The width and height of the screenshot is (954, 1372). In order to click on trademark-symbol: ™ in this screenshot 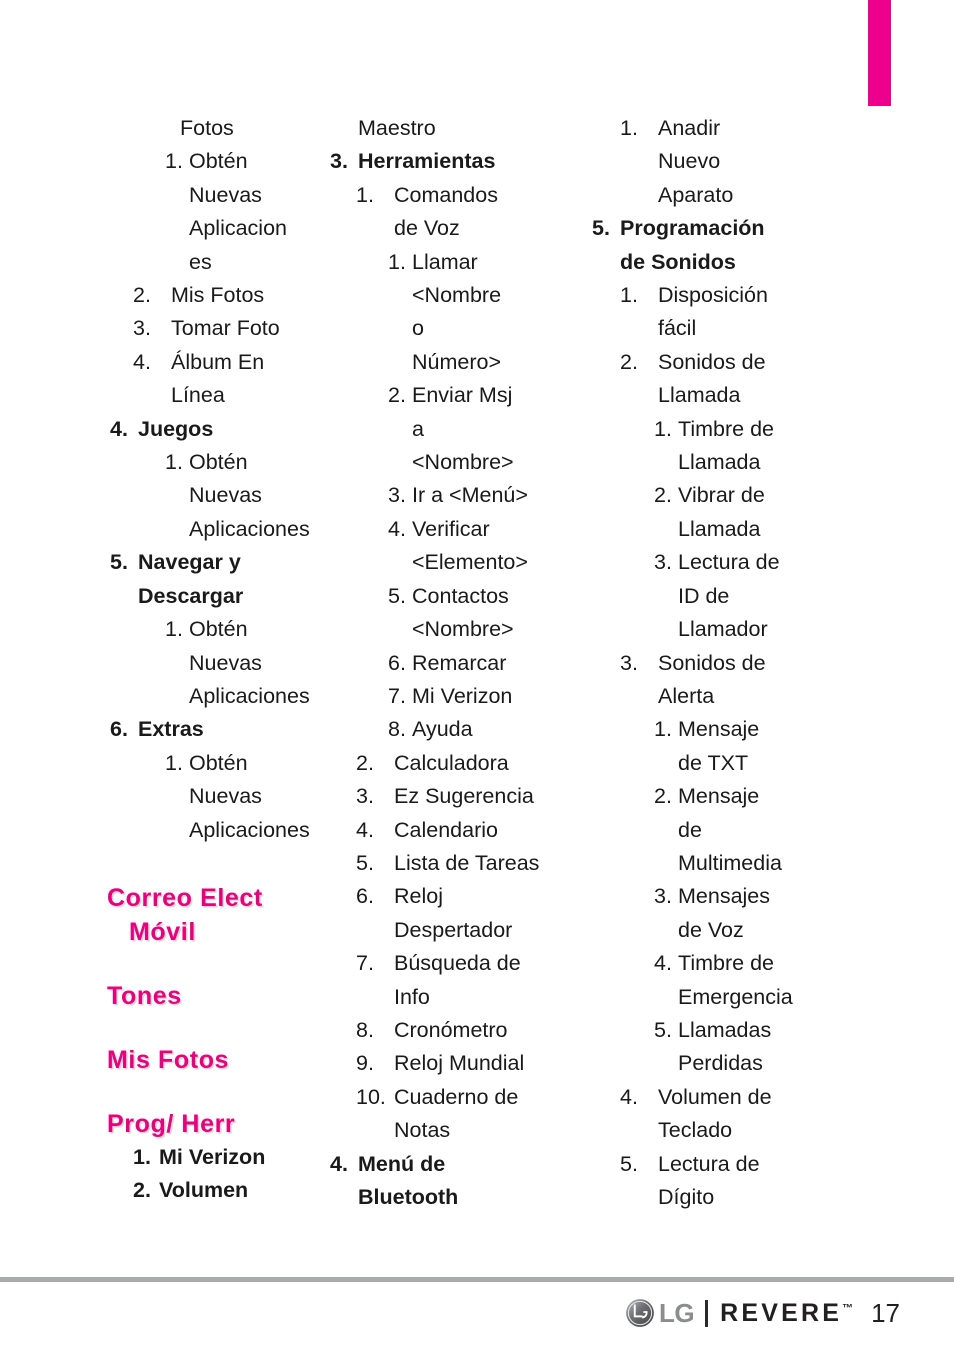, I will do `click(848, 1308)`.